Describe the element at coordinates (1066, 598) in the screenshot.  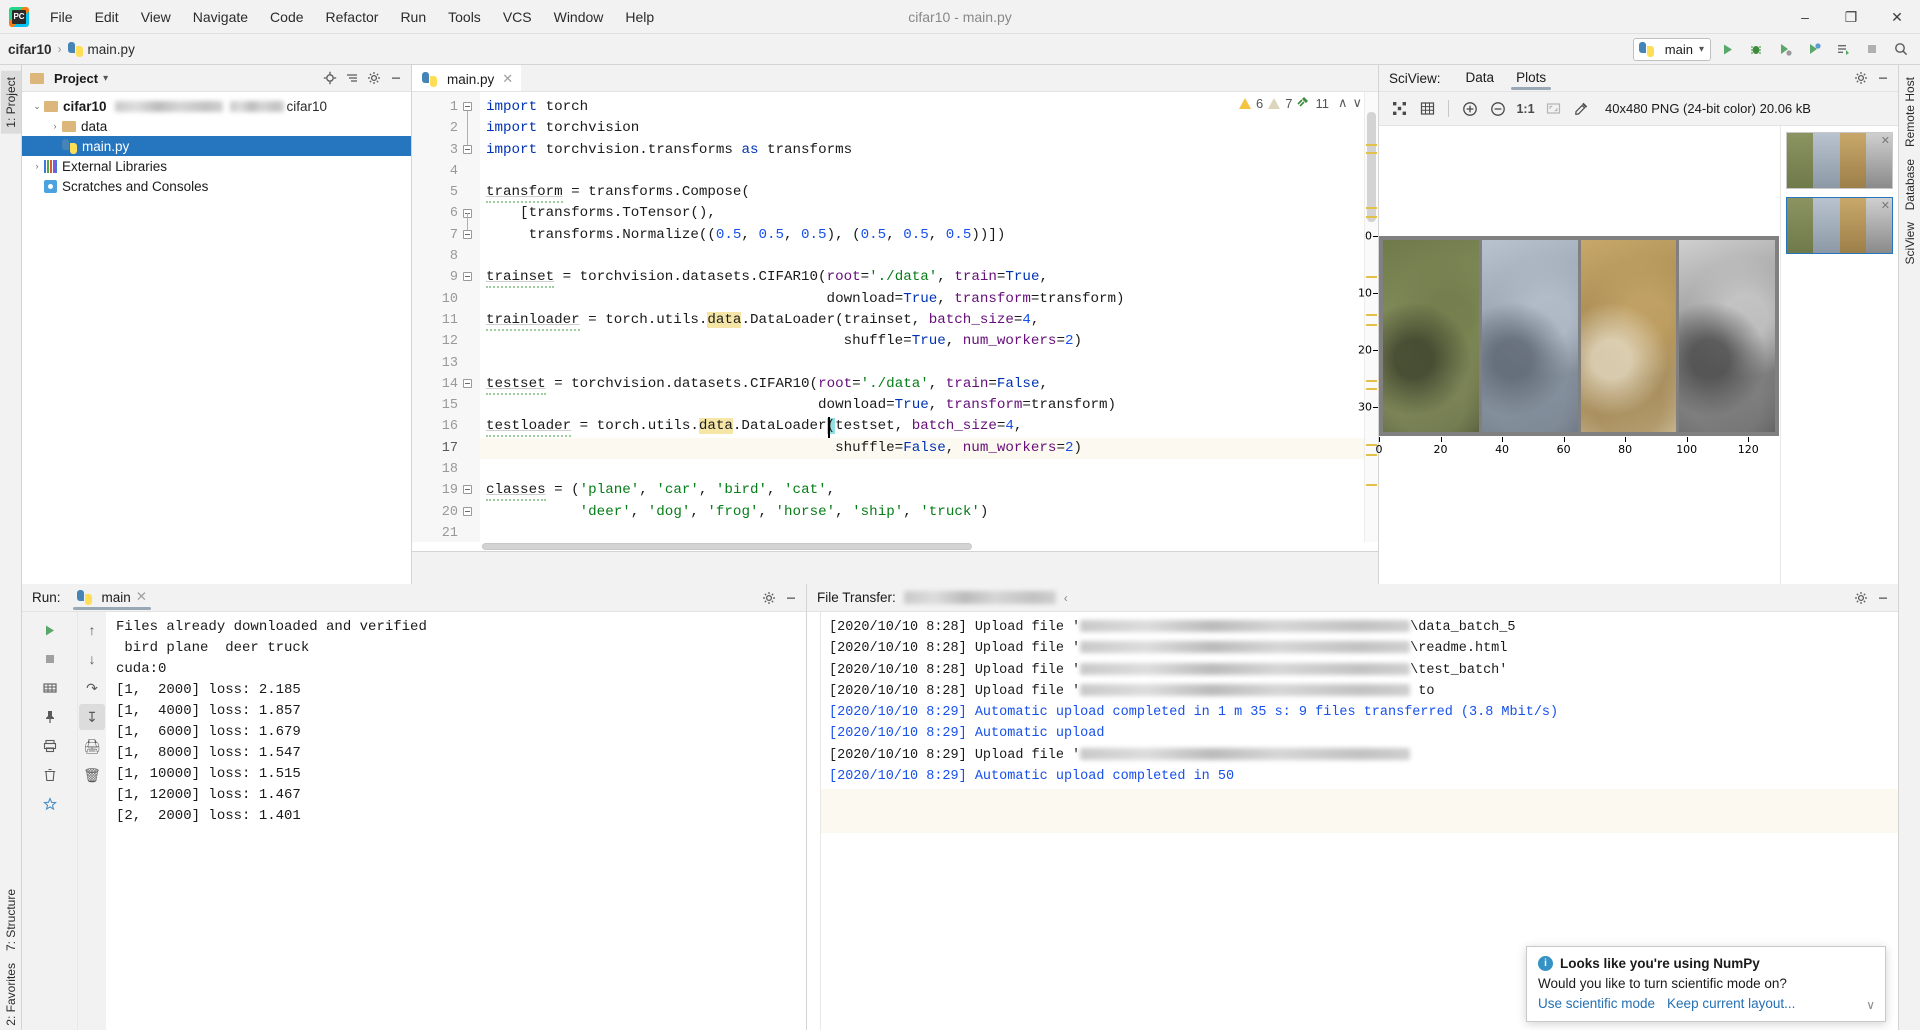
I see `collapse-icon: ‹` at that location.